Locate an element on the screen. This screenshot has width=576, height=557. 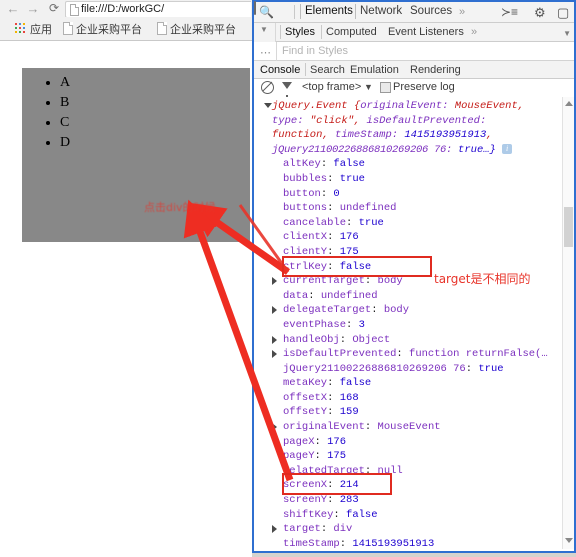
list-item: A is located at coordinates (58, 83).